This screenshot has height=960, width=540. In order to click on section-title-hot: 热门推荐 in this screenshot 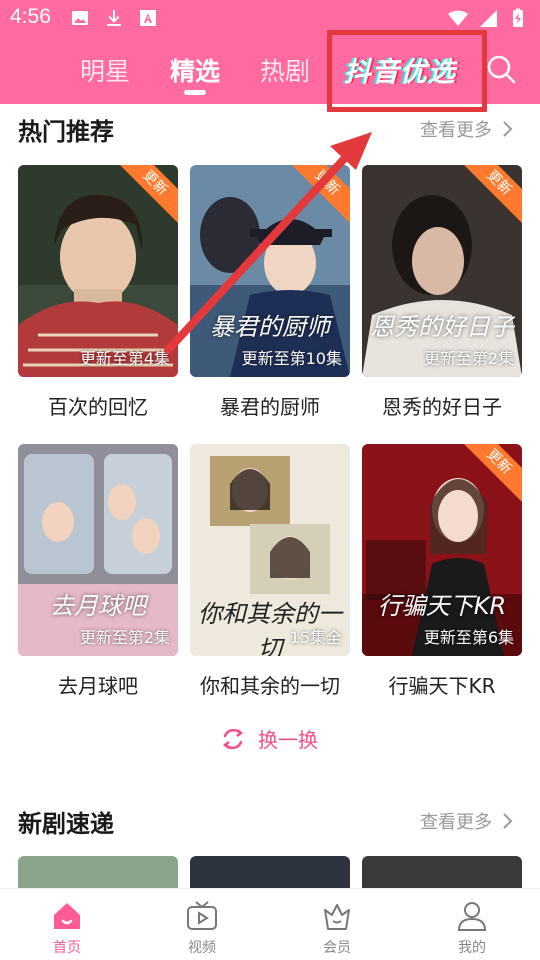, I will do `click(66, 132)`.